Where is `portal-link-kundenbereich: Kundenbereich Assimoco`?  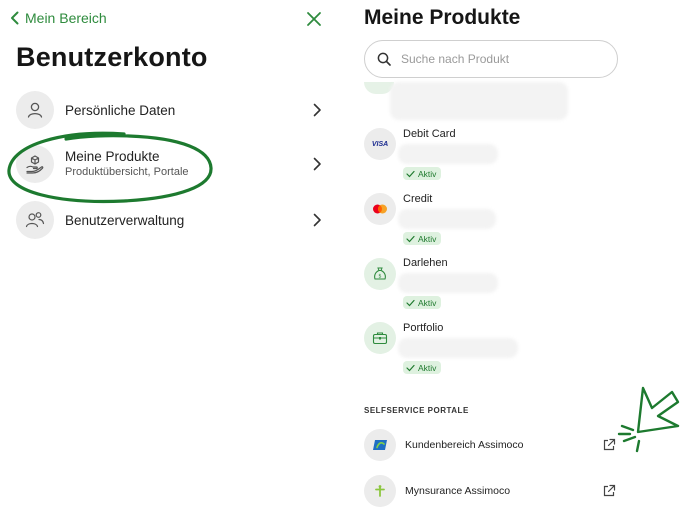
portal-link-kundenbereich: Kundenbereich Assimoco is located at coordinates (490, 445).